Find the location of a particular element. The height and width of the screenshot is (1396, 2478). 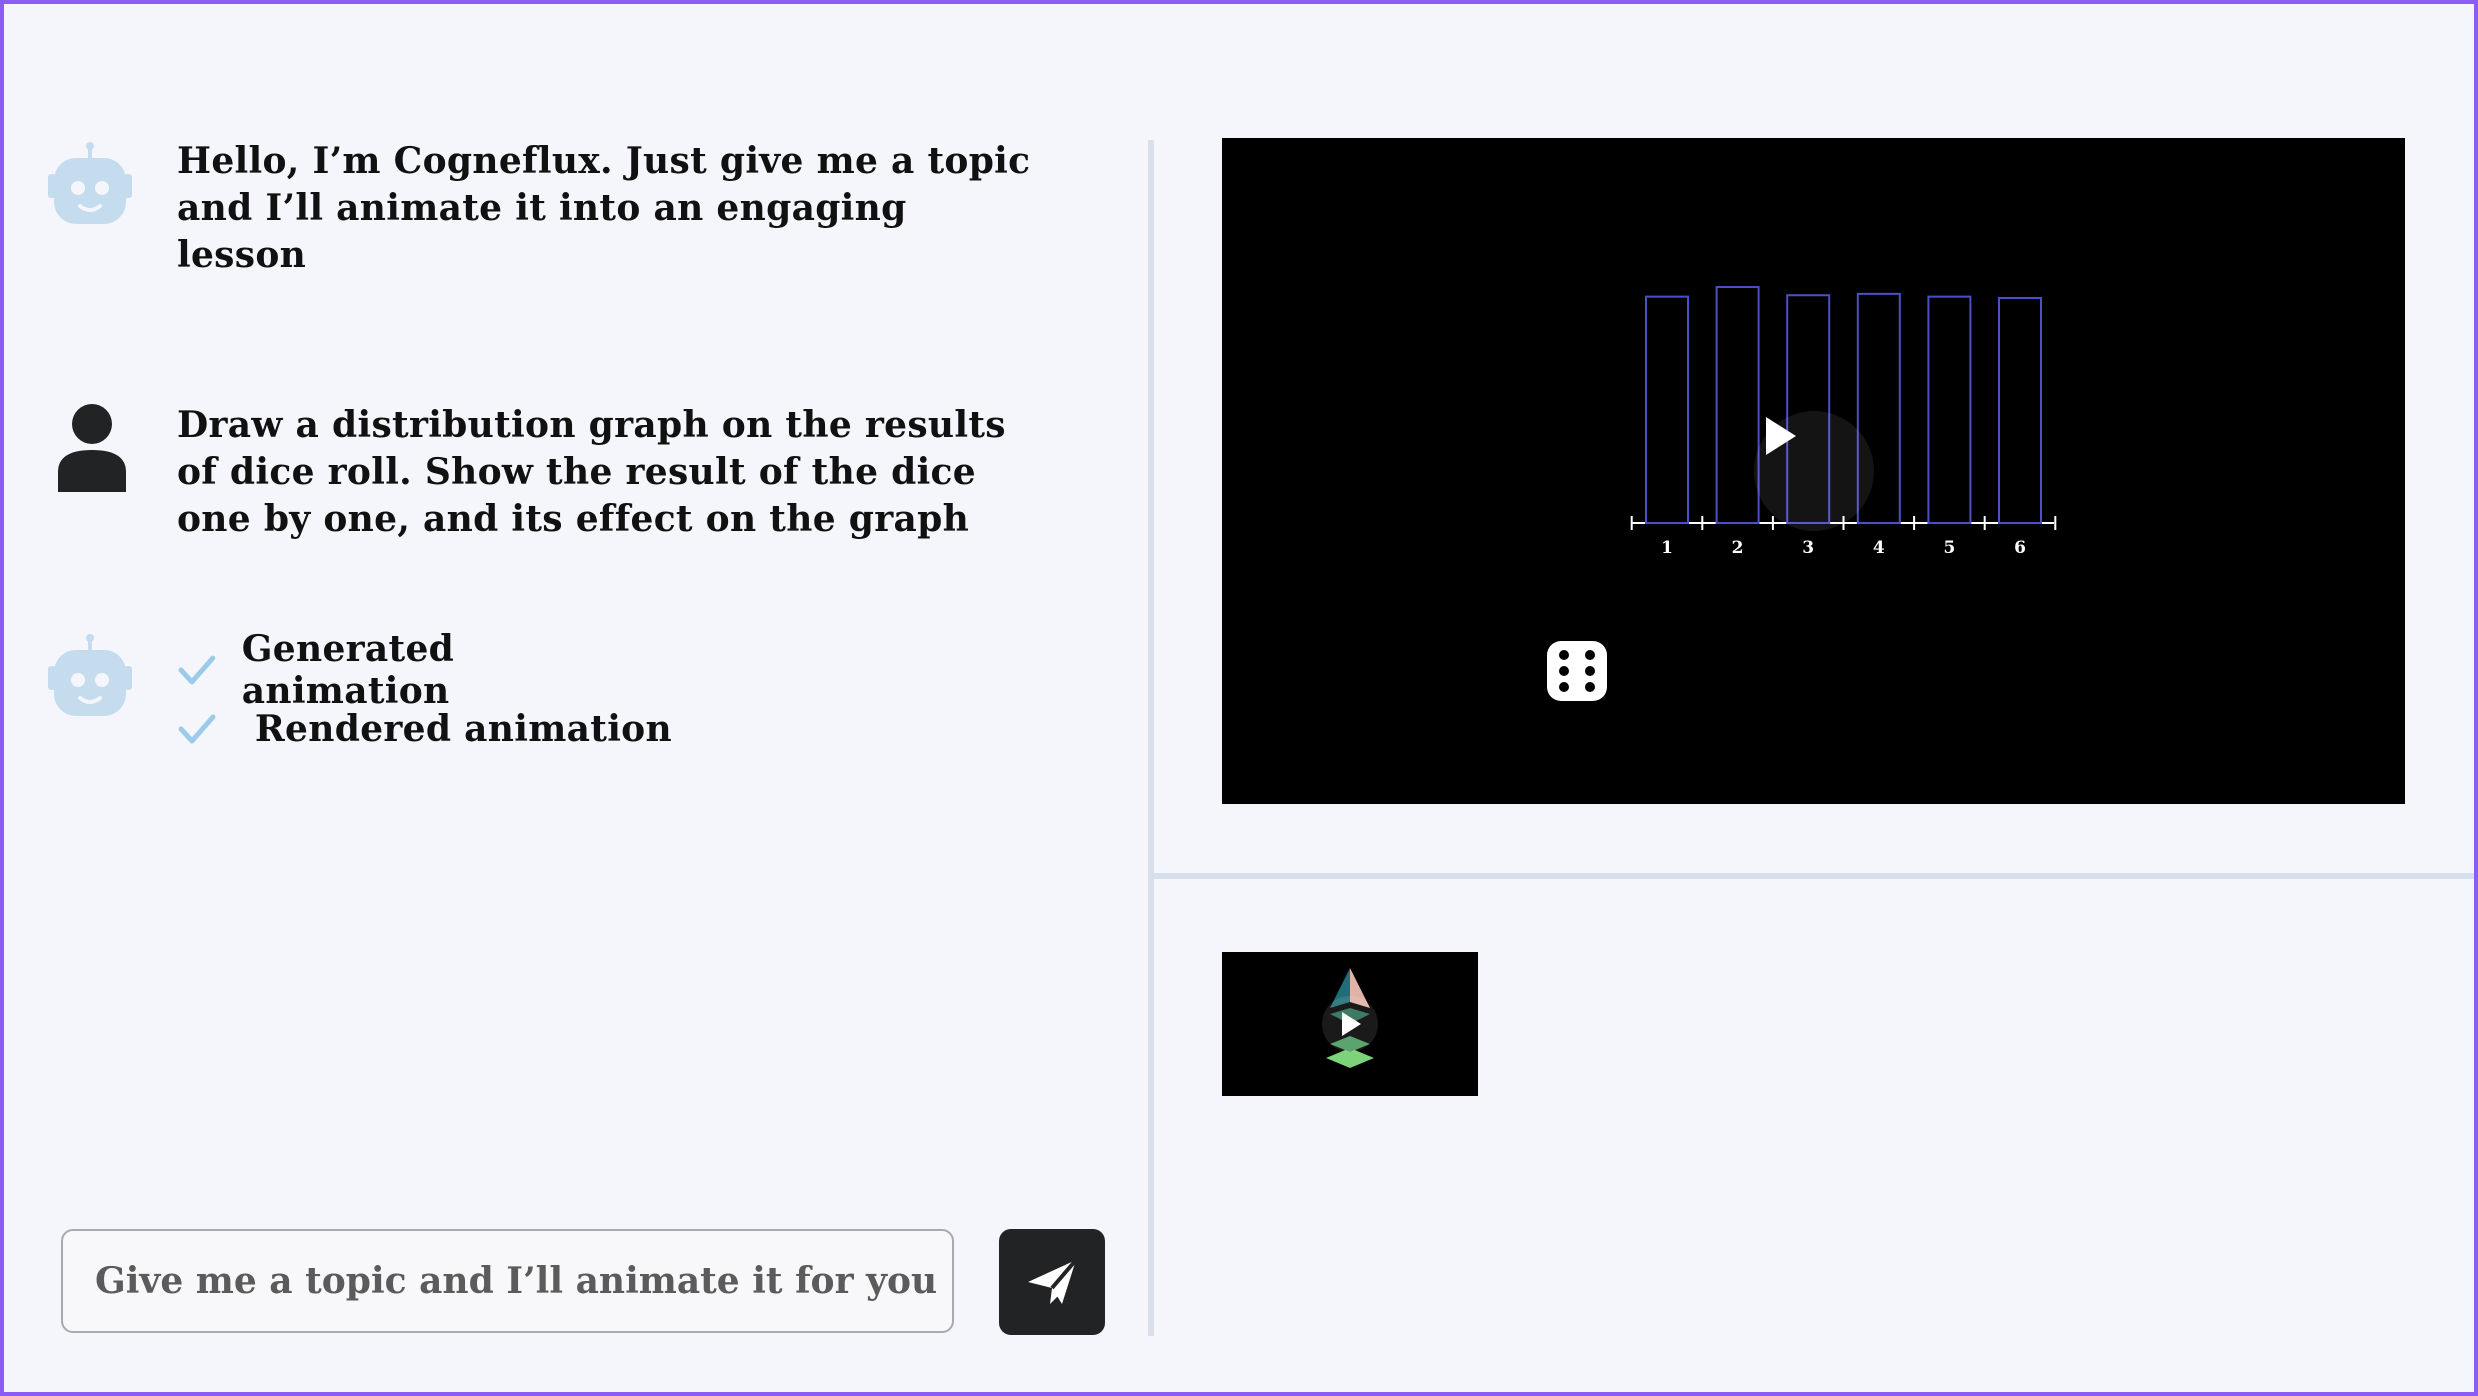

send-button is located at coordinates (1052, 1282).